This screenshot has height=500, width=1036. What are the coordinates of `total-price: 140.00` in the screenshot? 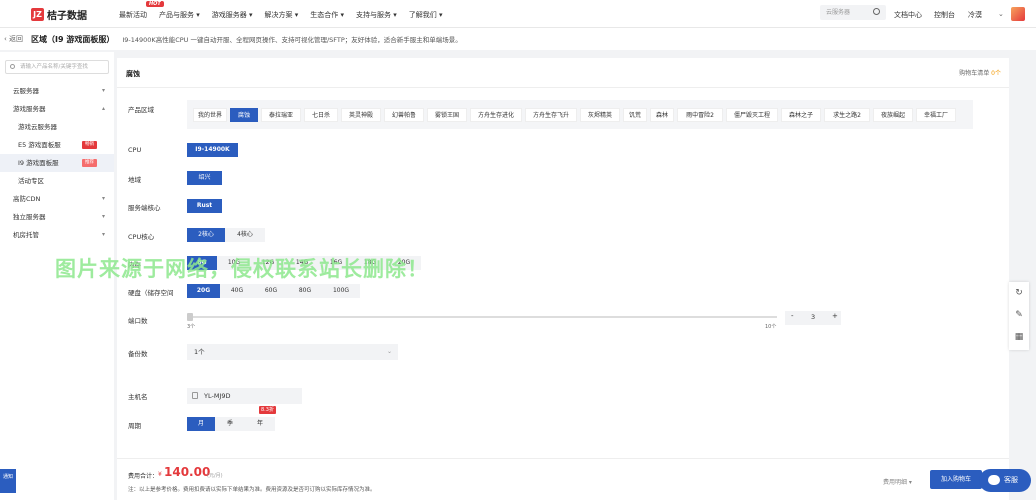 It's located at (187, 472).